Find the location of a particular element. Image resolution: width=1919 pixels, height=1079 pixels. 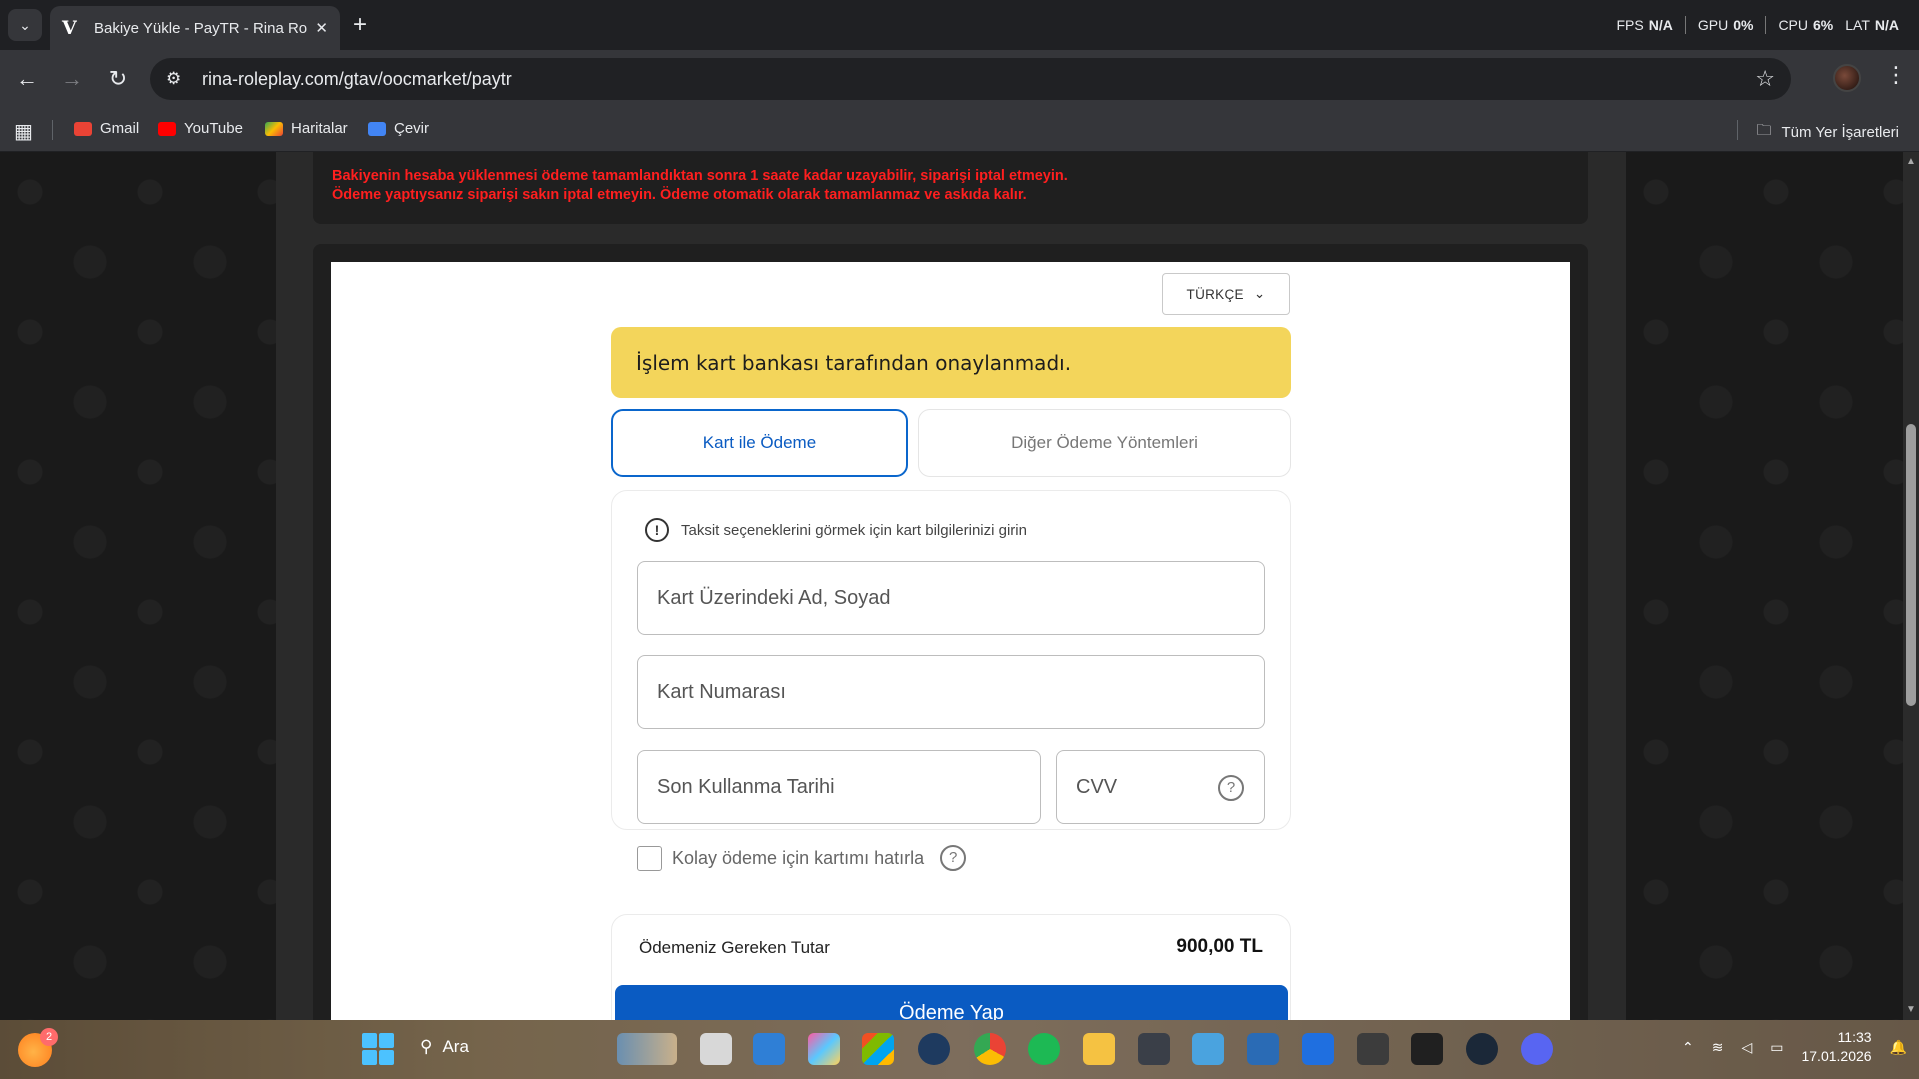

file-explorer-icon is located at coordinates (1099, 1049).